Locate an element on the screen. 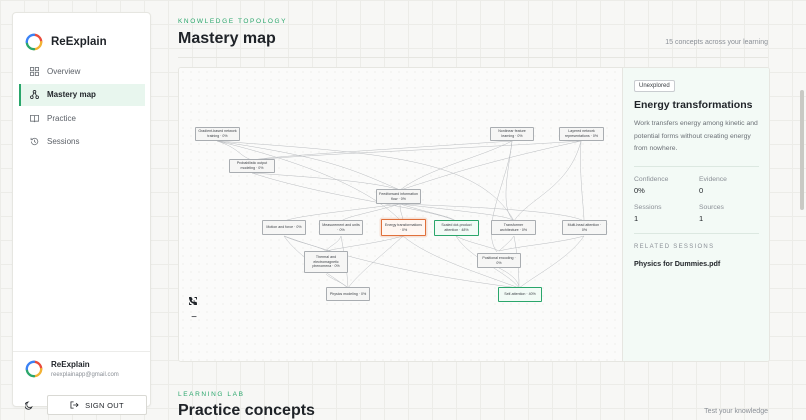 The width and height of the screenshot is (806, 420). sidebar-item-label: Sessions is located at coordinates (63, 141).